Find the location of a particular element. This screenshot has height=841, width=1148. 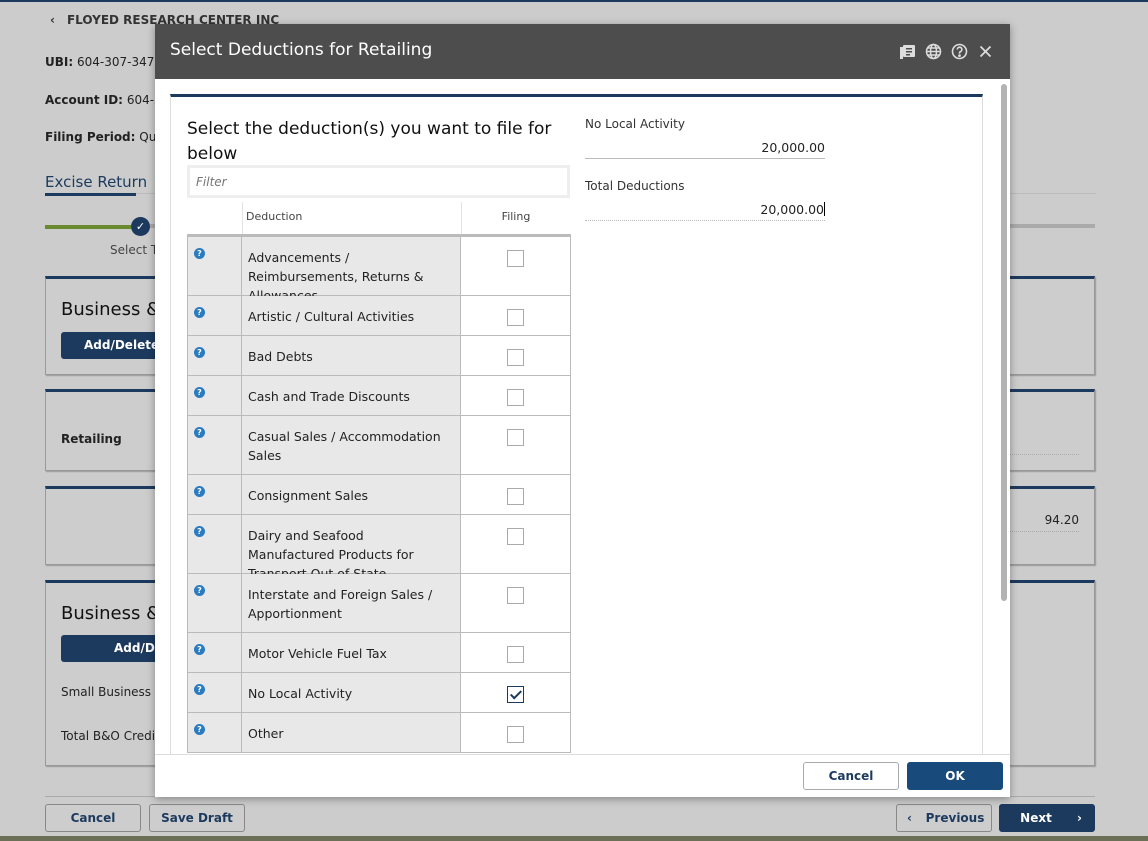

help-icon is located at coordinates (959, 51).